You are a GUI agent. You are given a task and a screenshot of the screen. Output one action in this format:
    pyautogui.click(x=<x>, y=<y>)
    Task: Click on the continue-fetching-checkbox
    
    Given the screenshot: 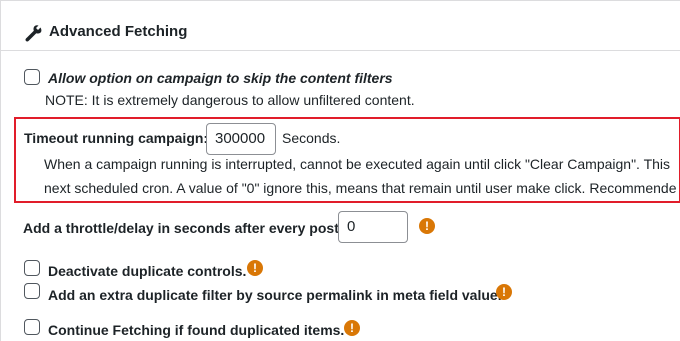 What is the action you would take?
    pyautogui.click(x=32, y=327)
    